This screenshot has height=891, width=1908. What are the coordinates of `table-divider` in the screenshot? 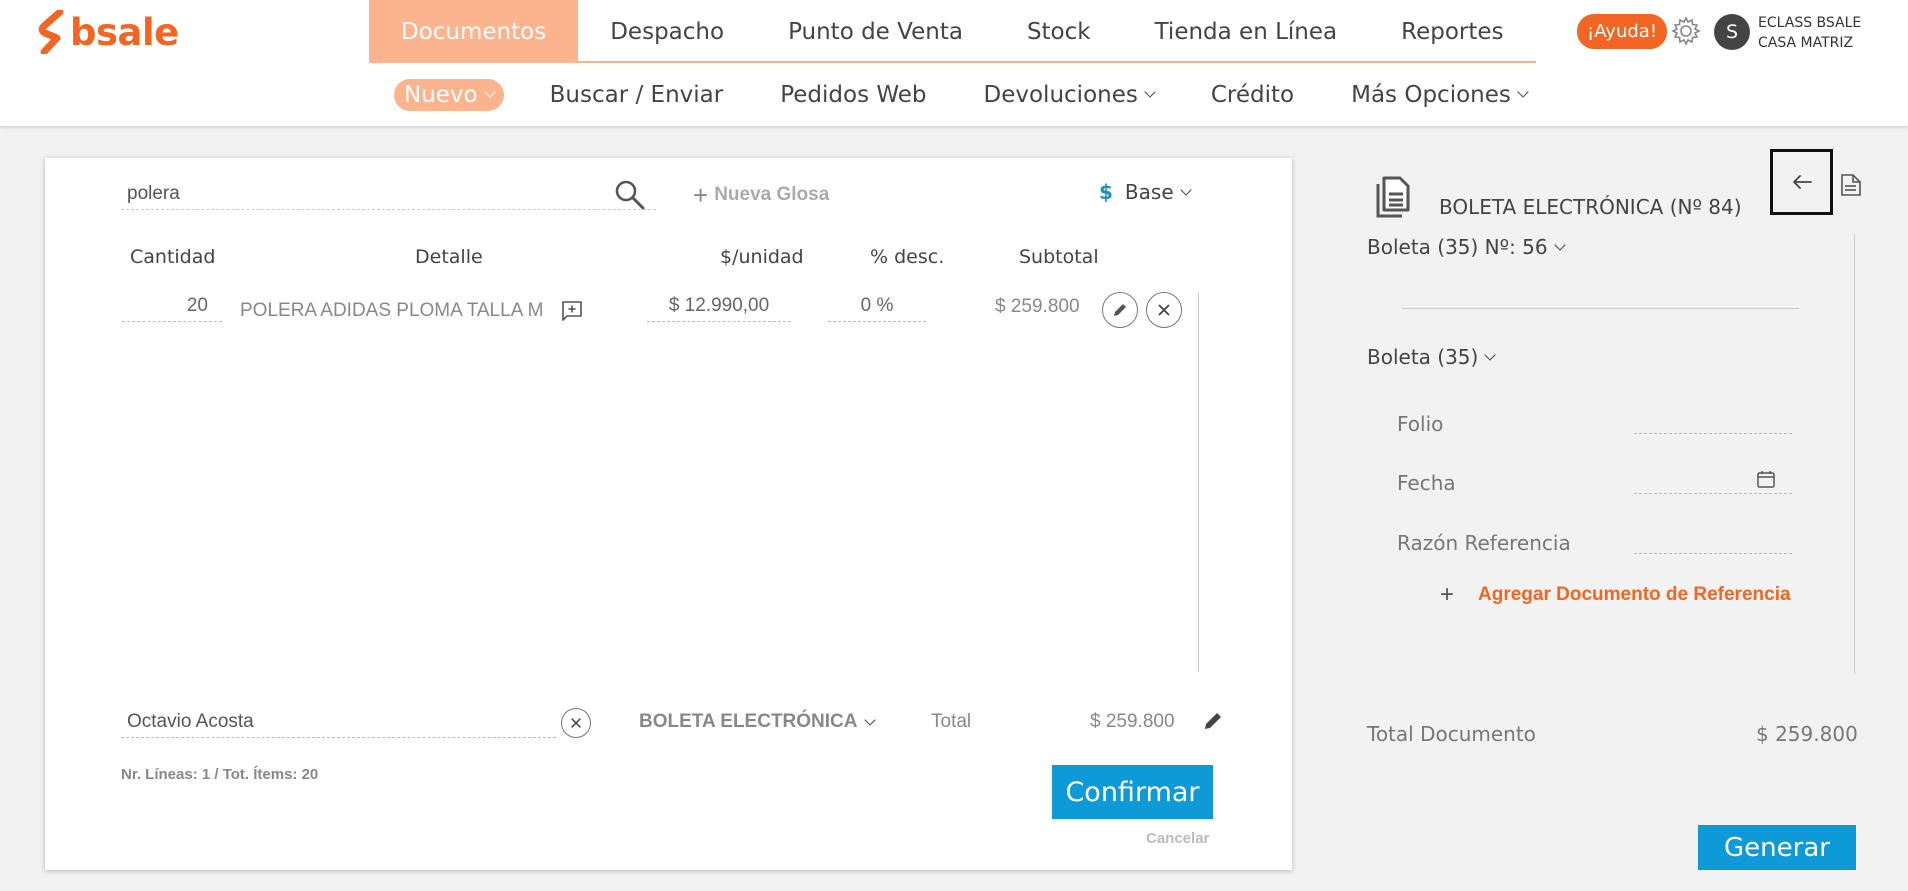 It's located at (1198, 482).